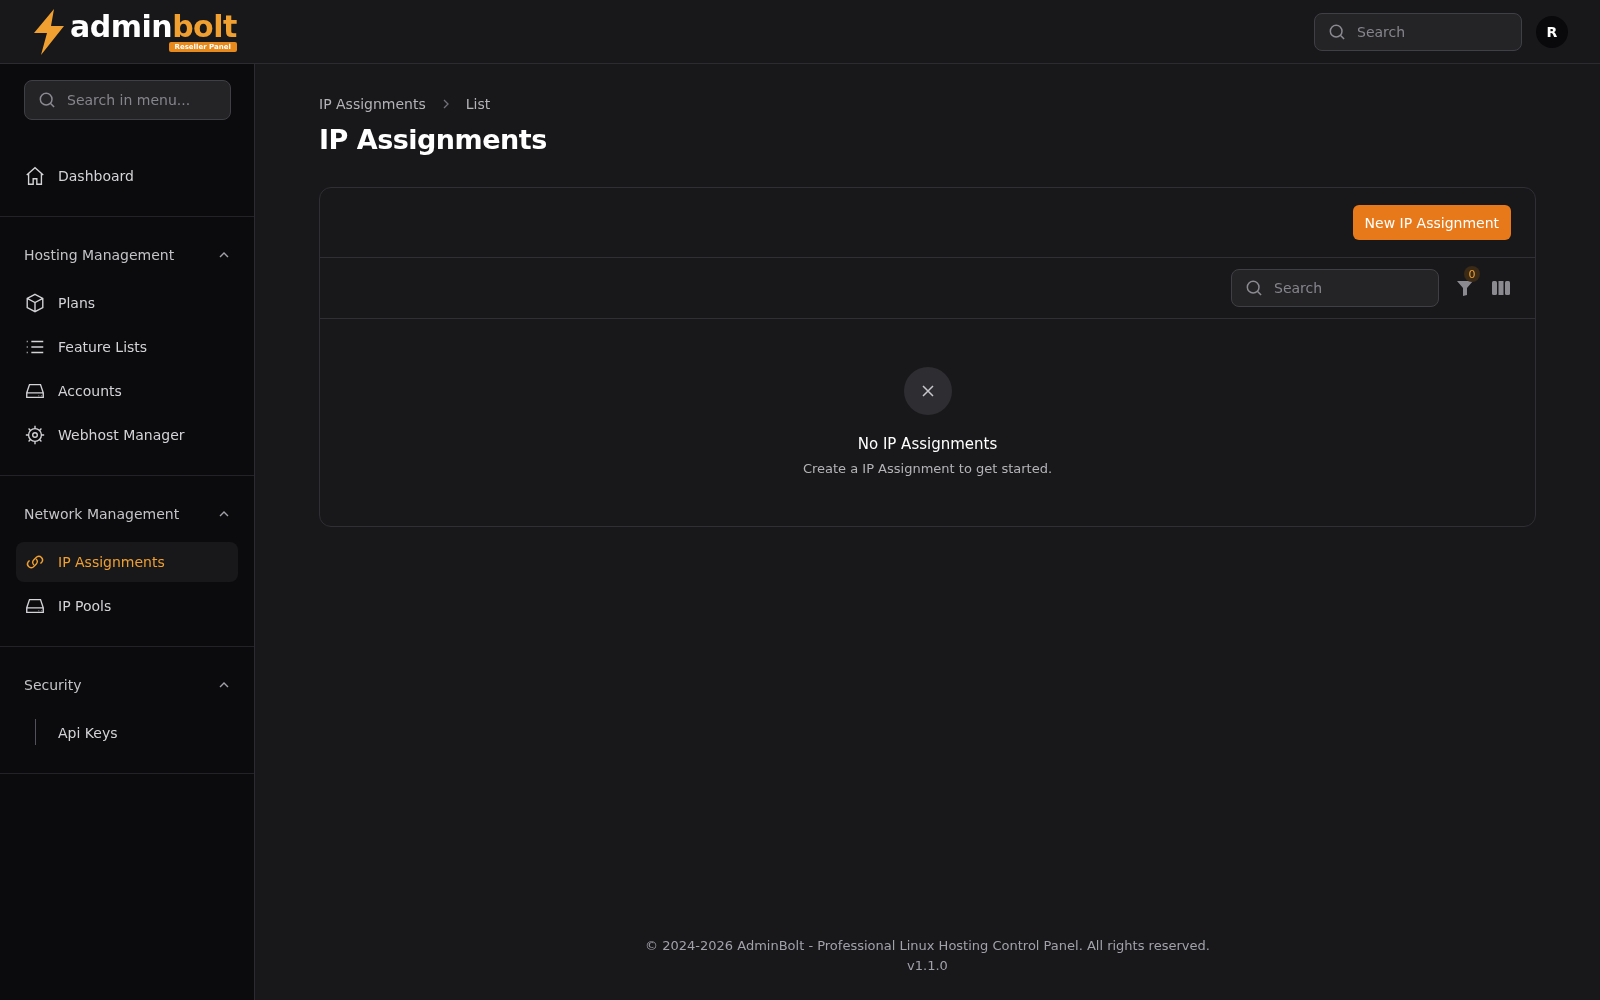  Describe the element at coordinates (1335, 288) in the screenshot. I see `table-search-field: Search` at that location.